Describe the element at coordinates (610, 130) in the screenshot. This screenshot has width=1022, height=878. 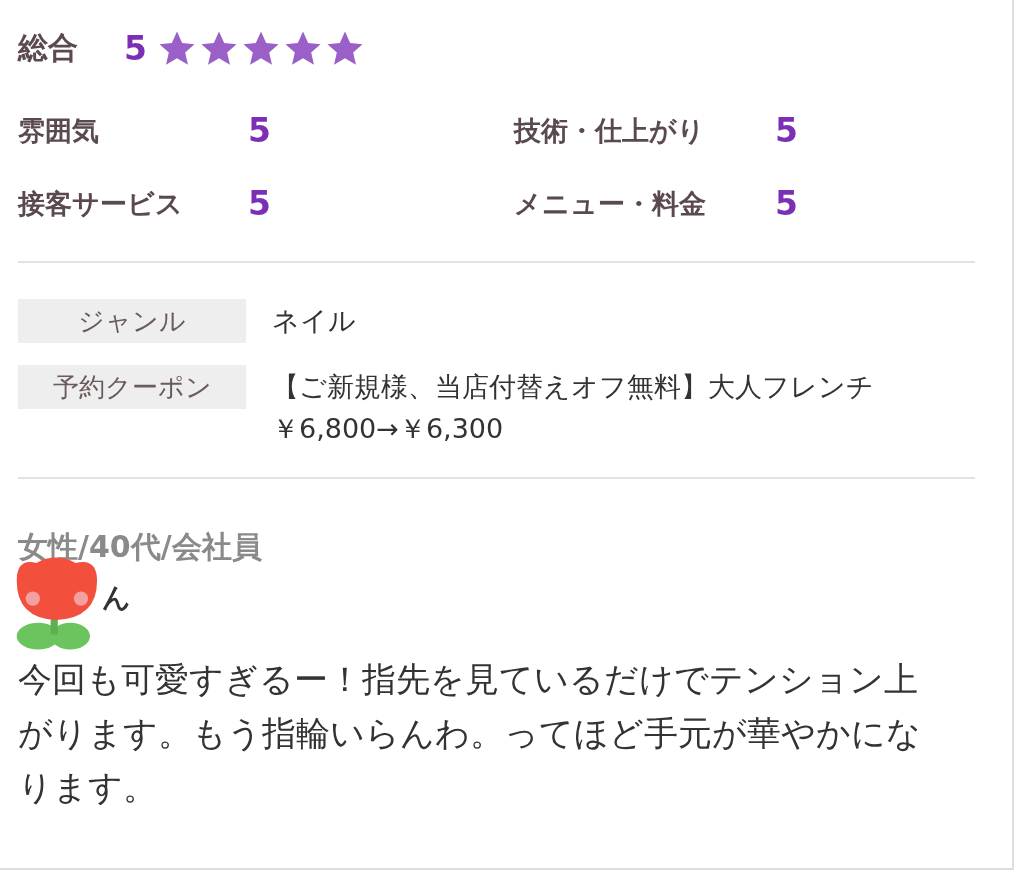
I see `category-label: 技術・仕上がり` at that location.